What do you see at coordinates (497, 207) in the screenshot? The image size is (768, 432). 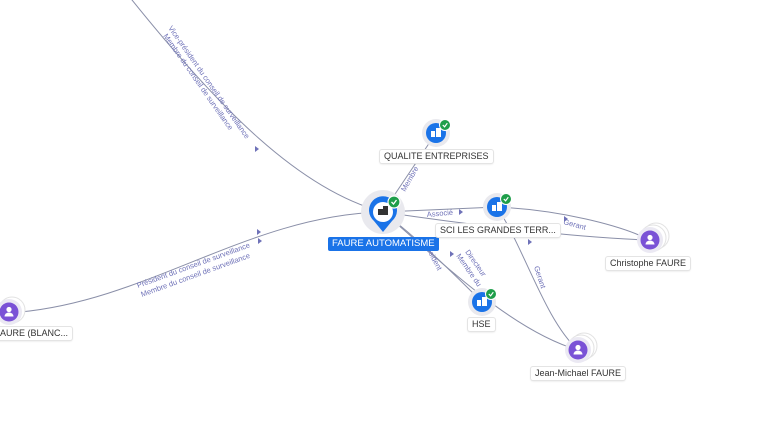 I see `node-sci` at bounding box center [497, 207].